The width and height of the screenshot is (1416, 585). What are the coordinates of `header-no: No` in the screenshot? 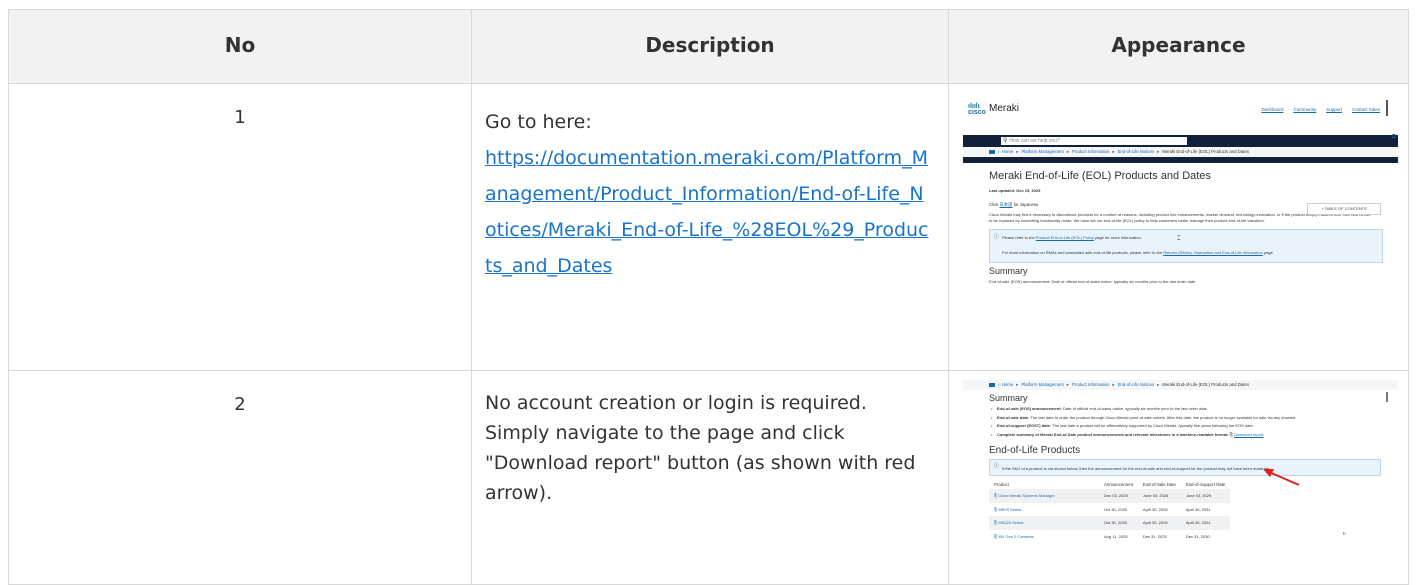 It's located at (240, 46).